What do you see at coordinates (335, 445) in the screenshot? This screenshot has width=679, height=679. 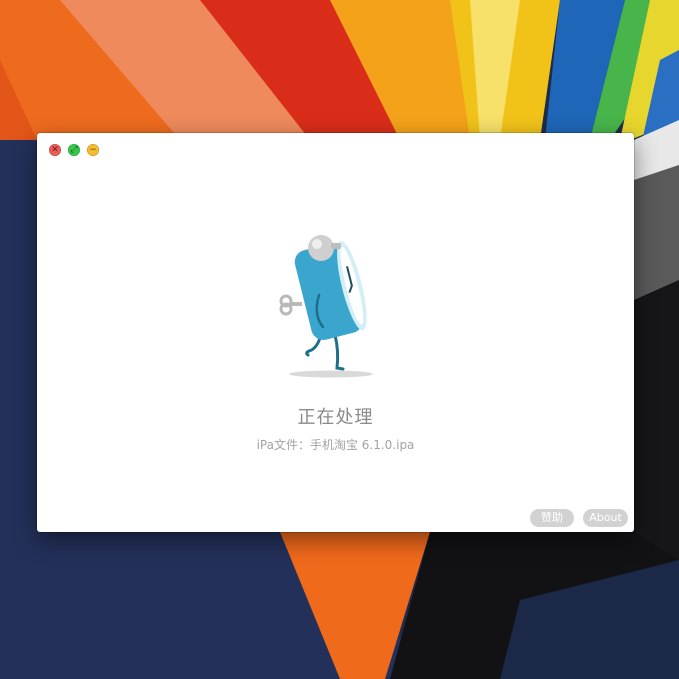 I see `file-info-label: iPa文件：手机淘宝 6.1.0.ipa` at bounding box center [335, 445].